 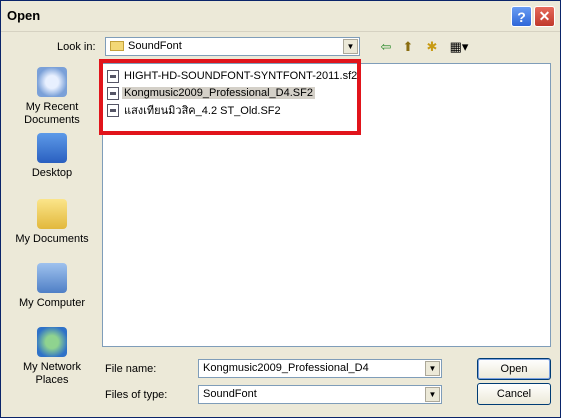 I want to click on place-my-computer: My Computer, so click(x=52, y=286).